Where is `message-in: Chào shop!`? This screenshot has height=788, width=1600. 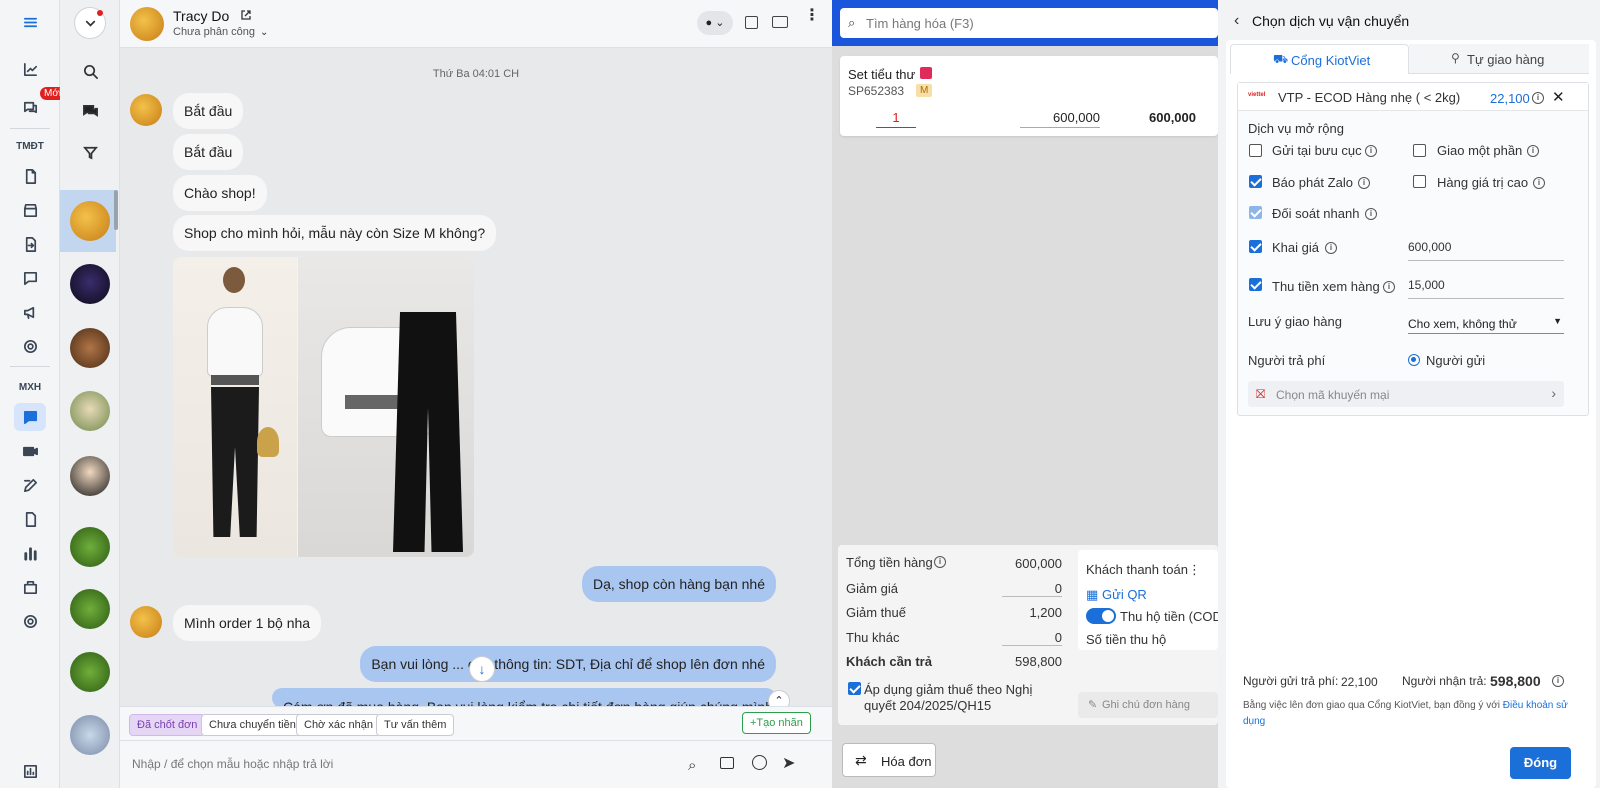
message-in: Chào shop! is located at coordinates (220, 193).